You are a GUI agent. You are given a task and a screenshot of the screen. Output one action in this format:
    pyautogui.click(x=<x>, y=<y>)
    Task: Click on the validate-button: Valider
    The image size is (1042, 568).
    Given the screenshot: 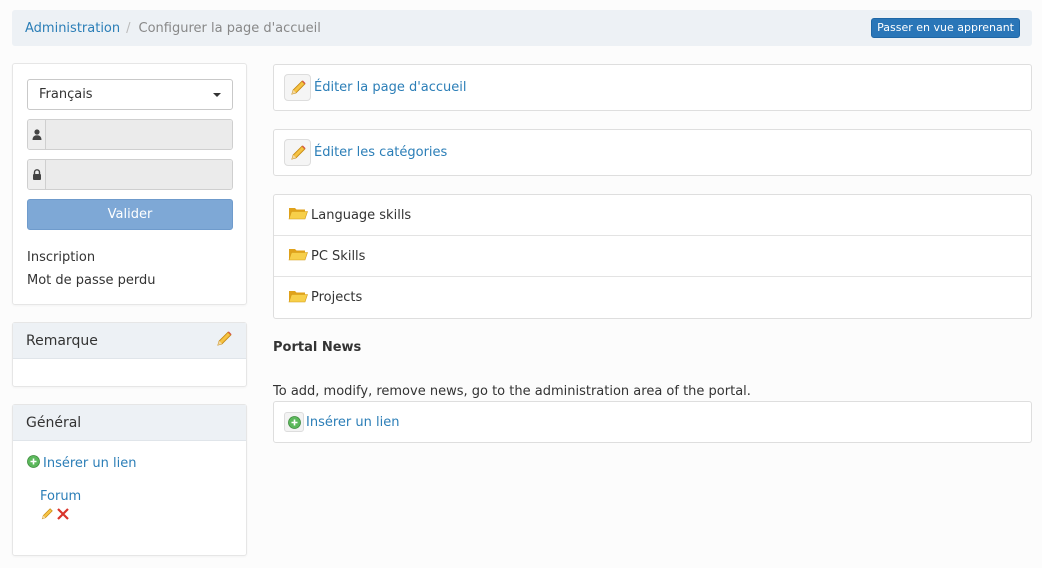 What is the action you would take?
    pyautogui.click(x=130, y=214)
    